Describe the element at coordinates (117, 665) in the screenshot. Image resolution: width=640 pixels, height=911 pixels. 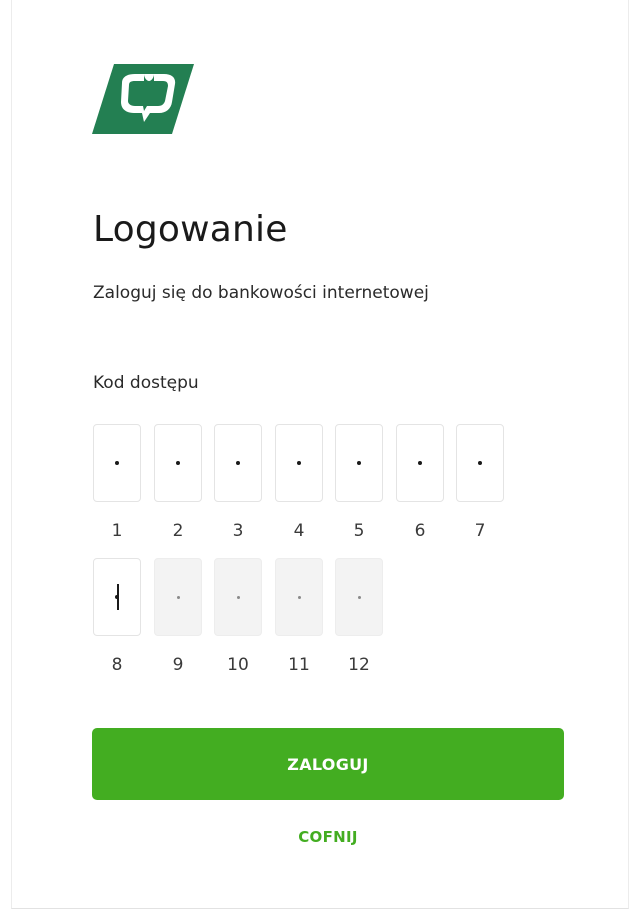
I see `code-digit-number: 8` at that location.